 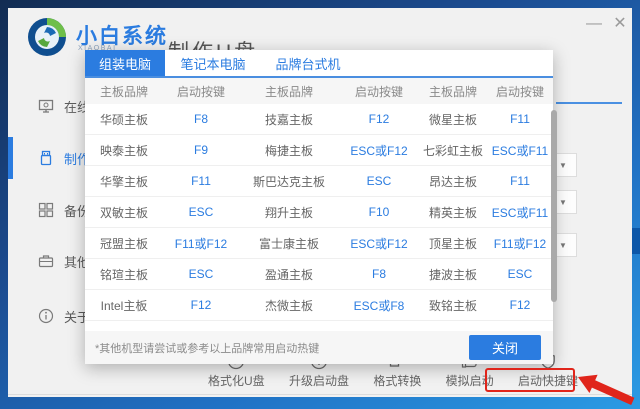 What do you see at coordinates (46, 158) in the screenshot?
I see `usb-icon` at bounding box center [46, 158].